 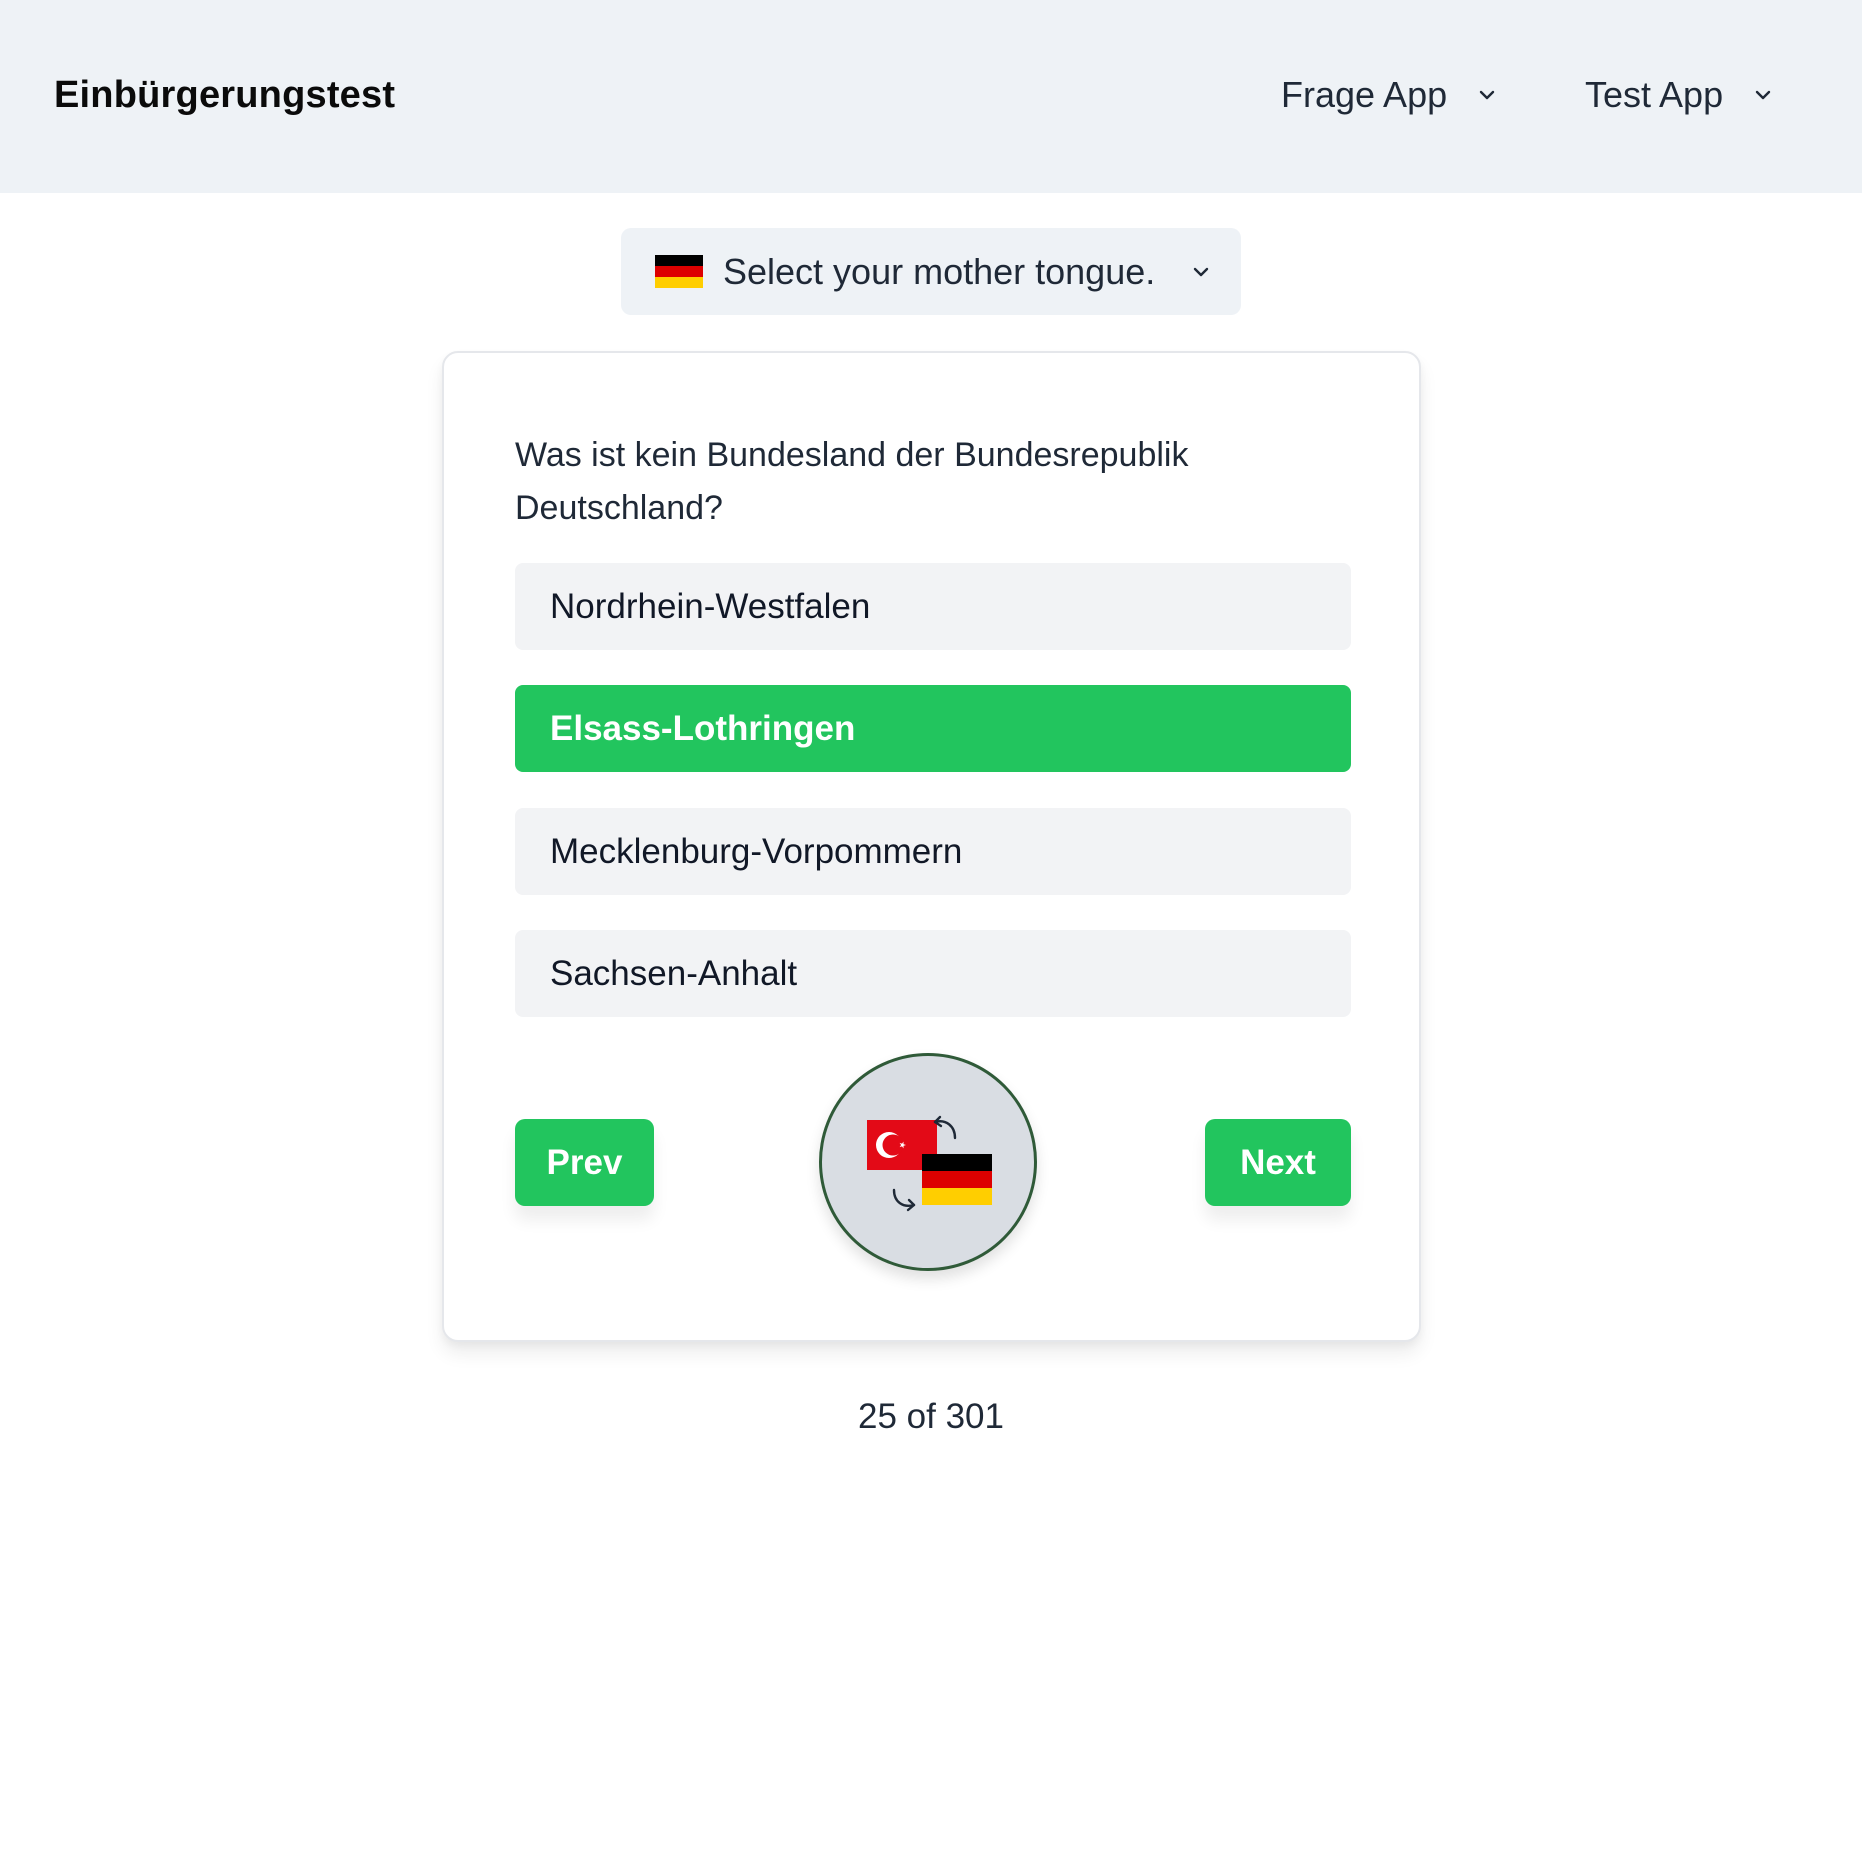 I want to click on answer-option: Nordrhein-Westfalen, so click(x=933, y=606).